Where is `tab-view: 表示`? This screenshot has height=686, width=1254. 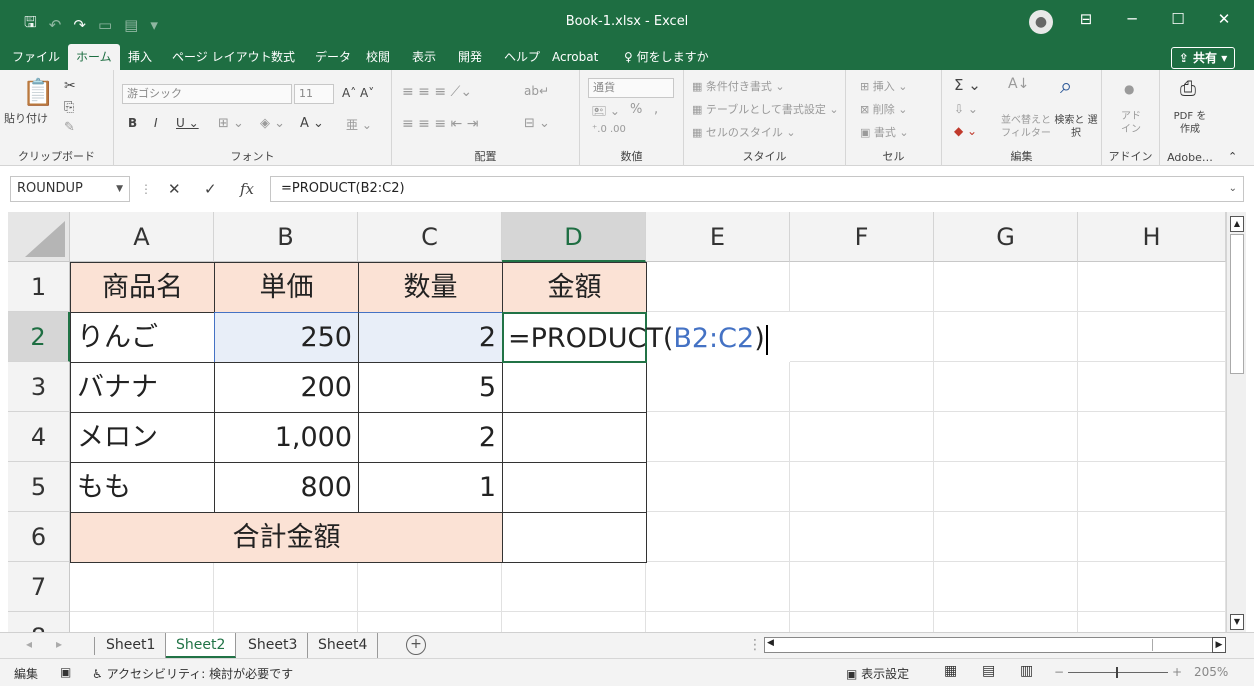
tab-view: 表示 is located at coordinates (424, 57).